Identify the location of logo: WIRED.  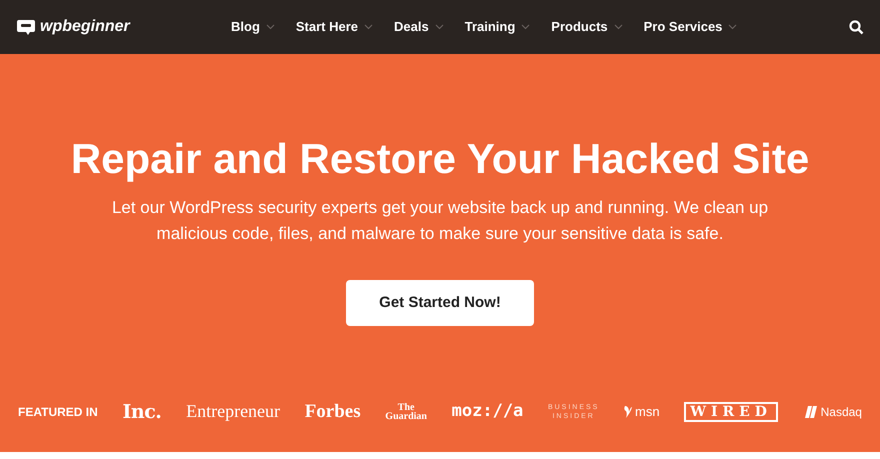
(731, 412).